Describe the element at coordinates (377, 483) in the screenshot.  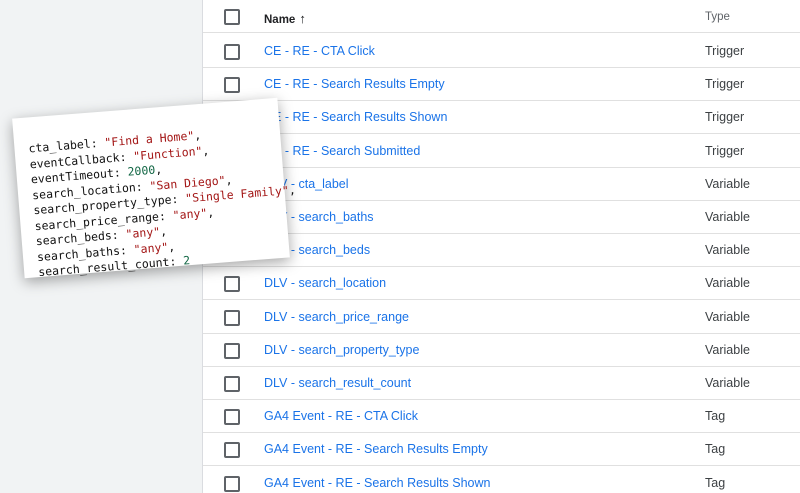
I see `row-name-link: GA4 Event - RE - Search Results Shown` at that location.